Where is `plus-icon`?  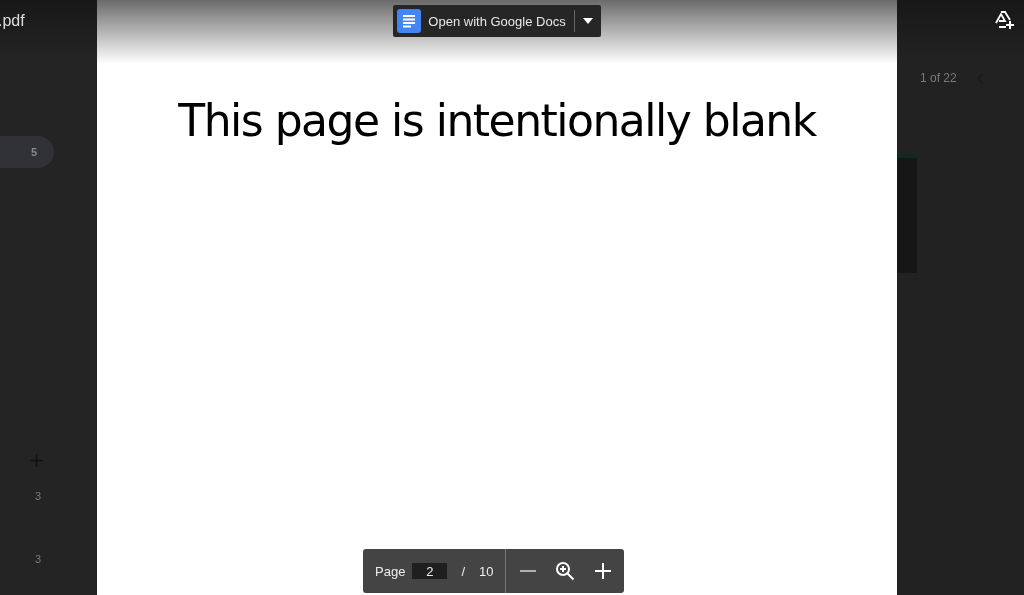
plus-icon is located at coordinates (603, 571).